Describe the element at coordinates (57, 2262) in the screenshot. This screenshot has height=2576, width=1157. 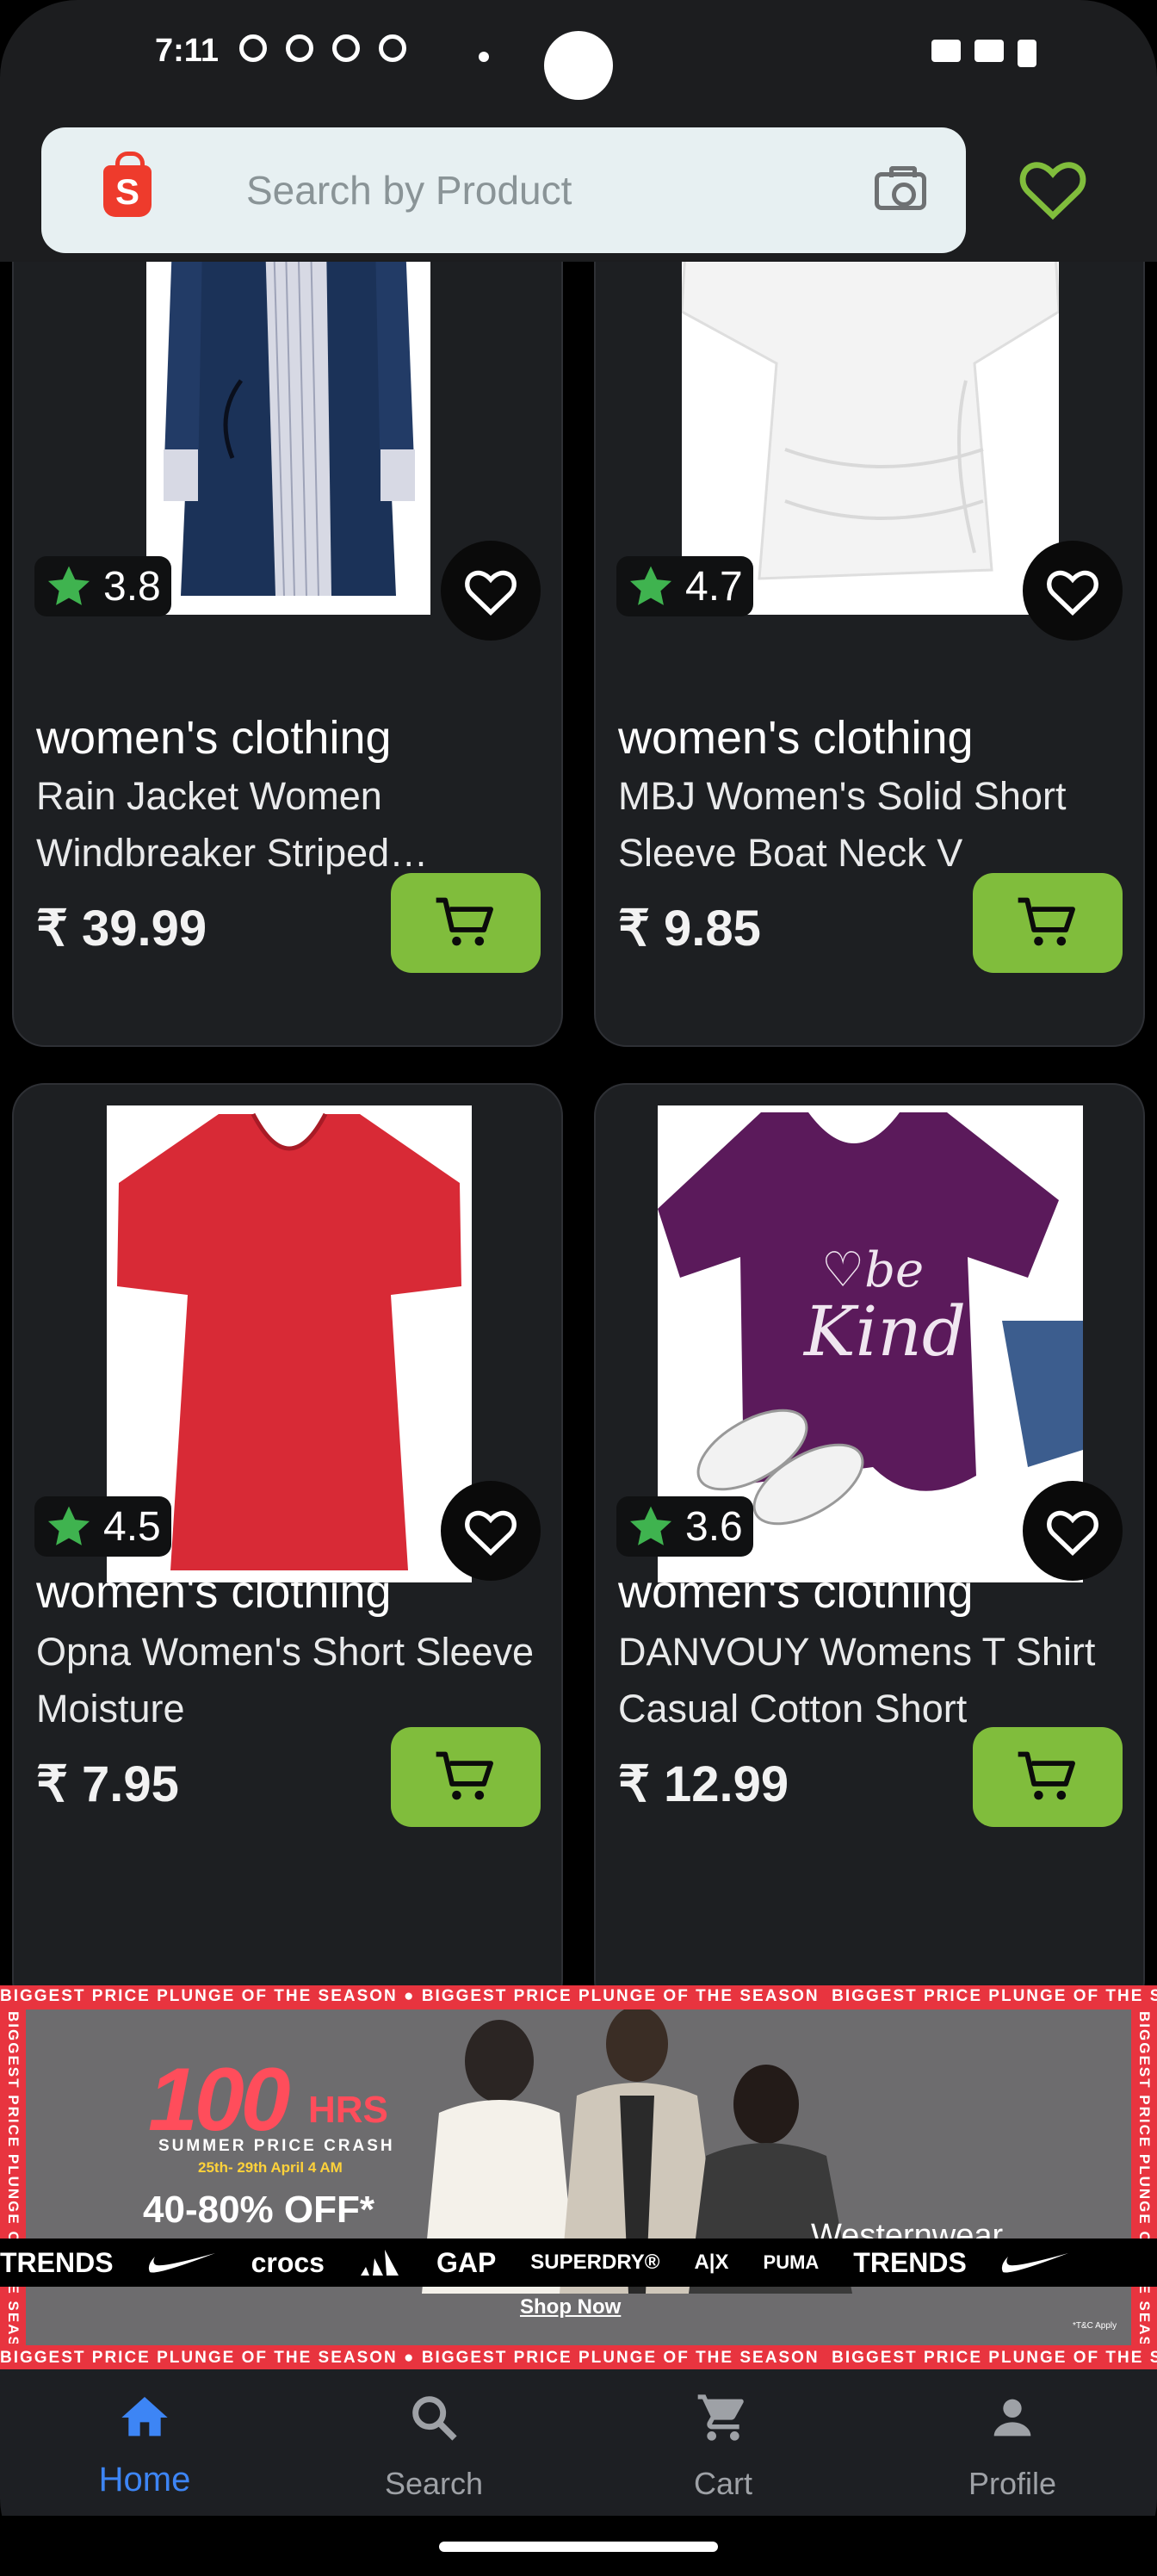
I see `brand-logo: TRENDS` at that location.